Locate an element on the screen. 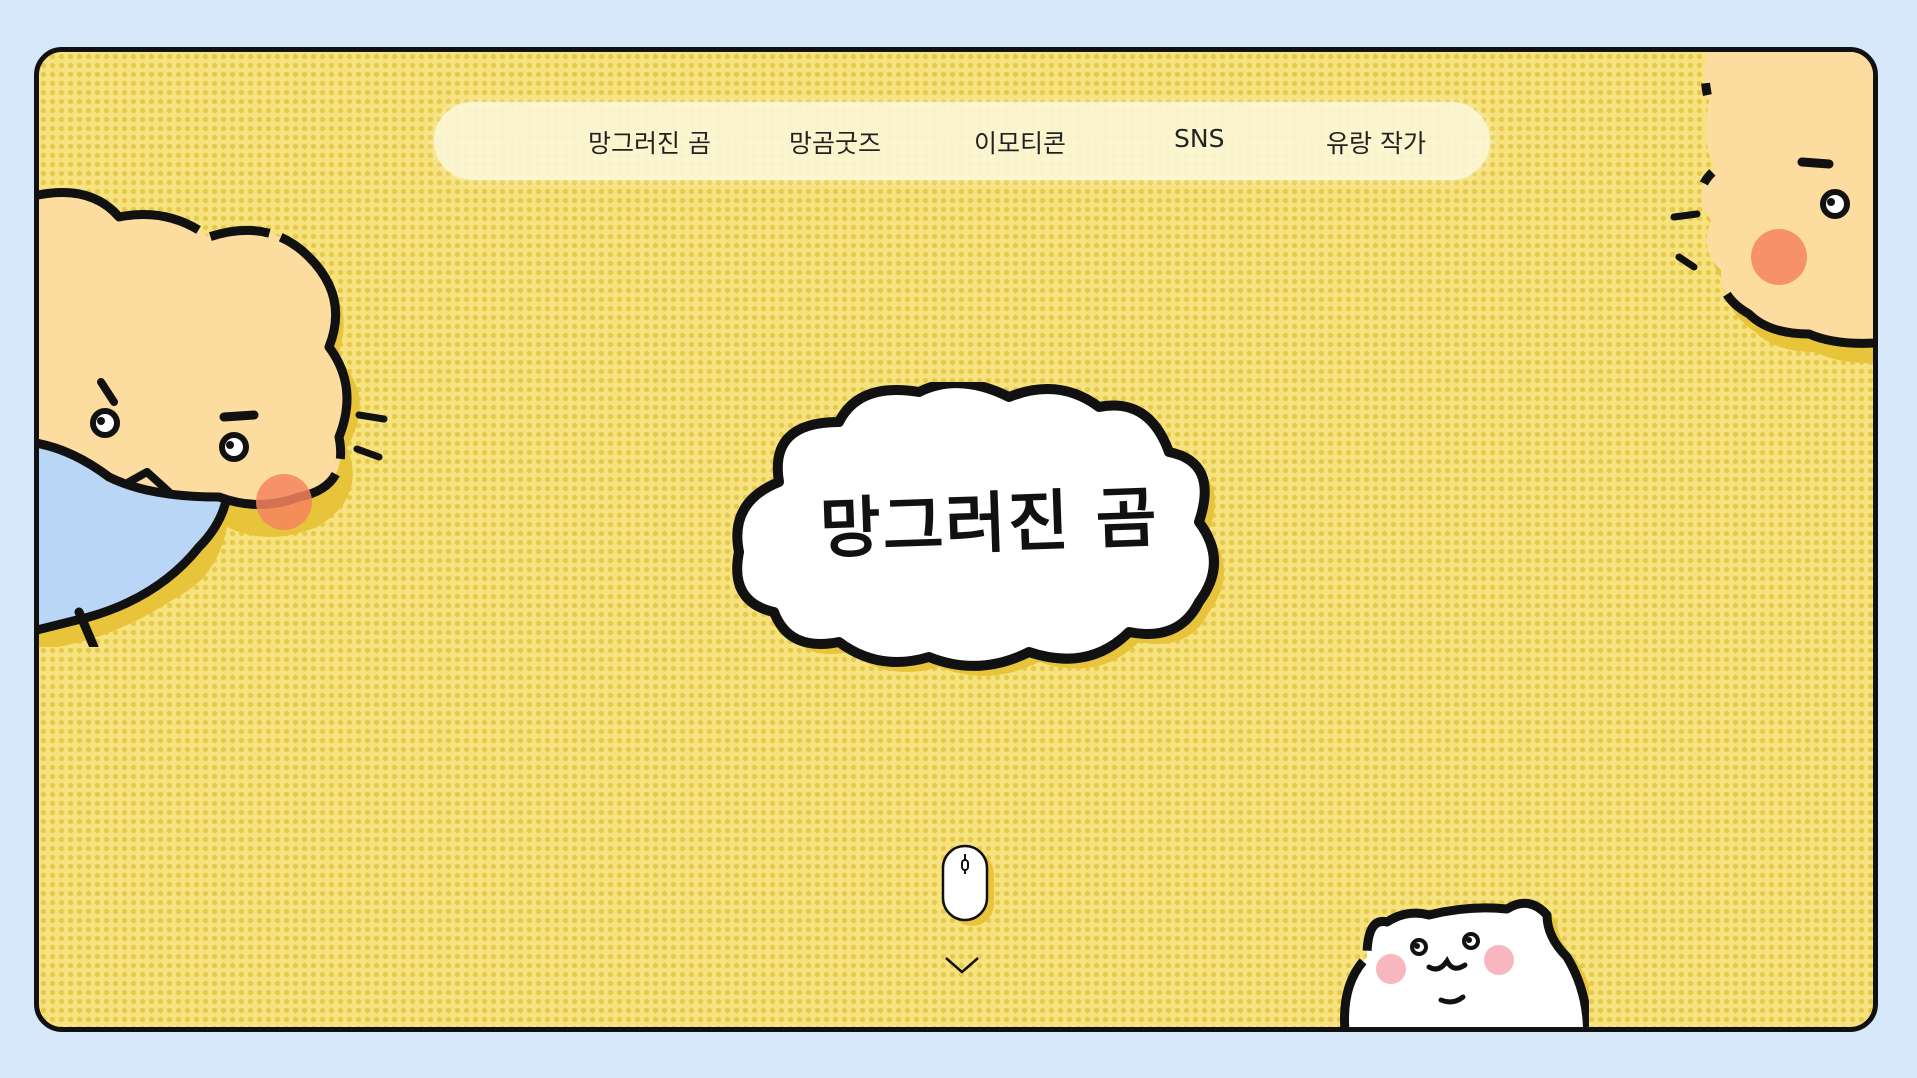 This screenshot has width=1917, height=1078. mouse-scroll-icon is located at coordinates (967, 887).